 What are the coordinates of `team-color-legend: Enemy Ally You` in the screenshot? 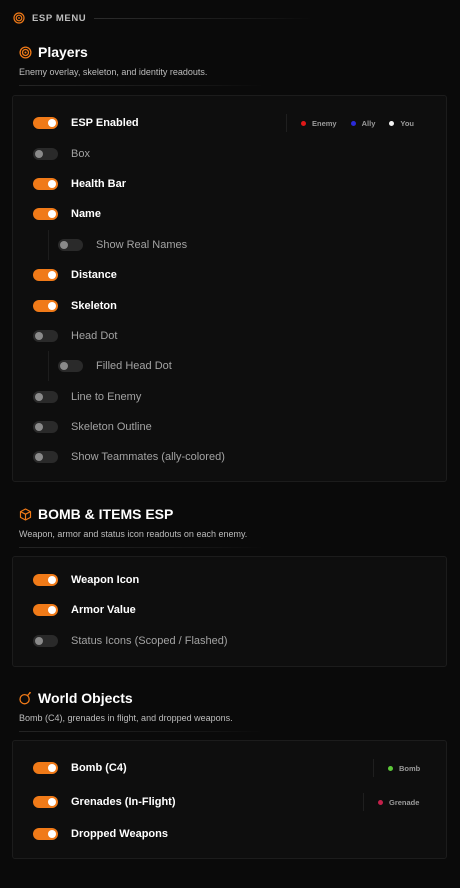 It's located at (350, 123).